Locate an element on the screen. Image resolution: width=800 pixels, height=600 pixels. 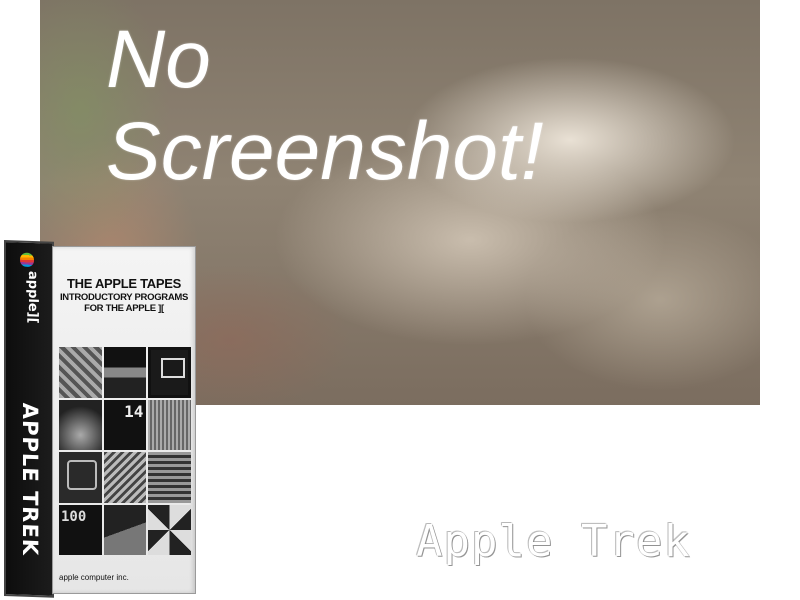
banner-title-line-1: No is located at coordinates (158, 59).